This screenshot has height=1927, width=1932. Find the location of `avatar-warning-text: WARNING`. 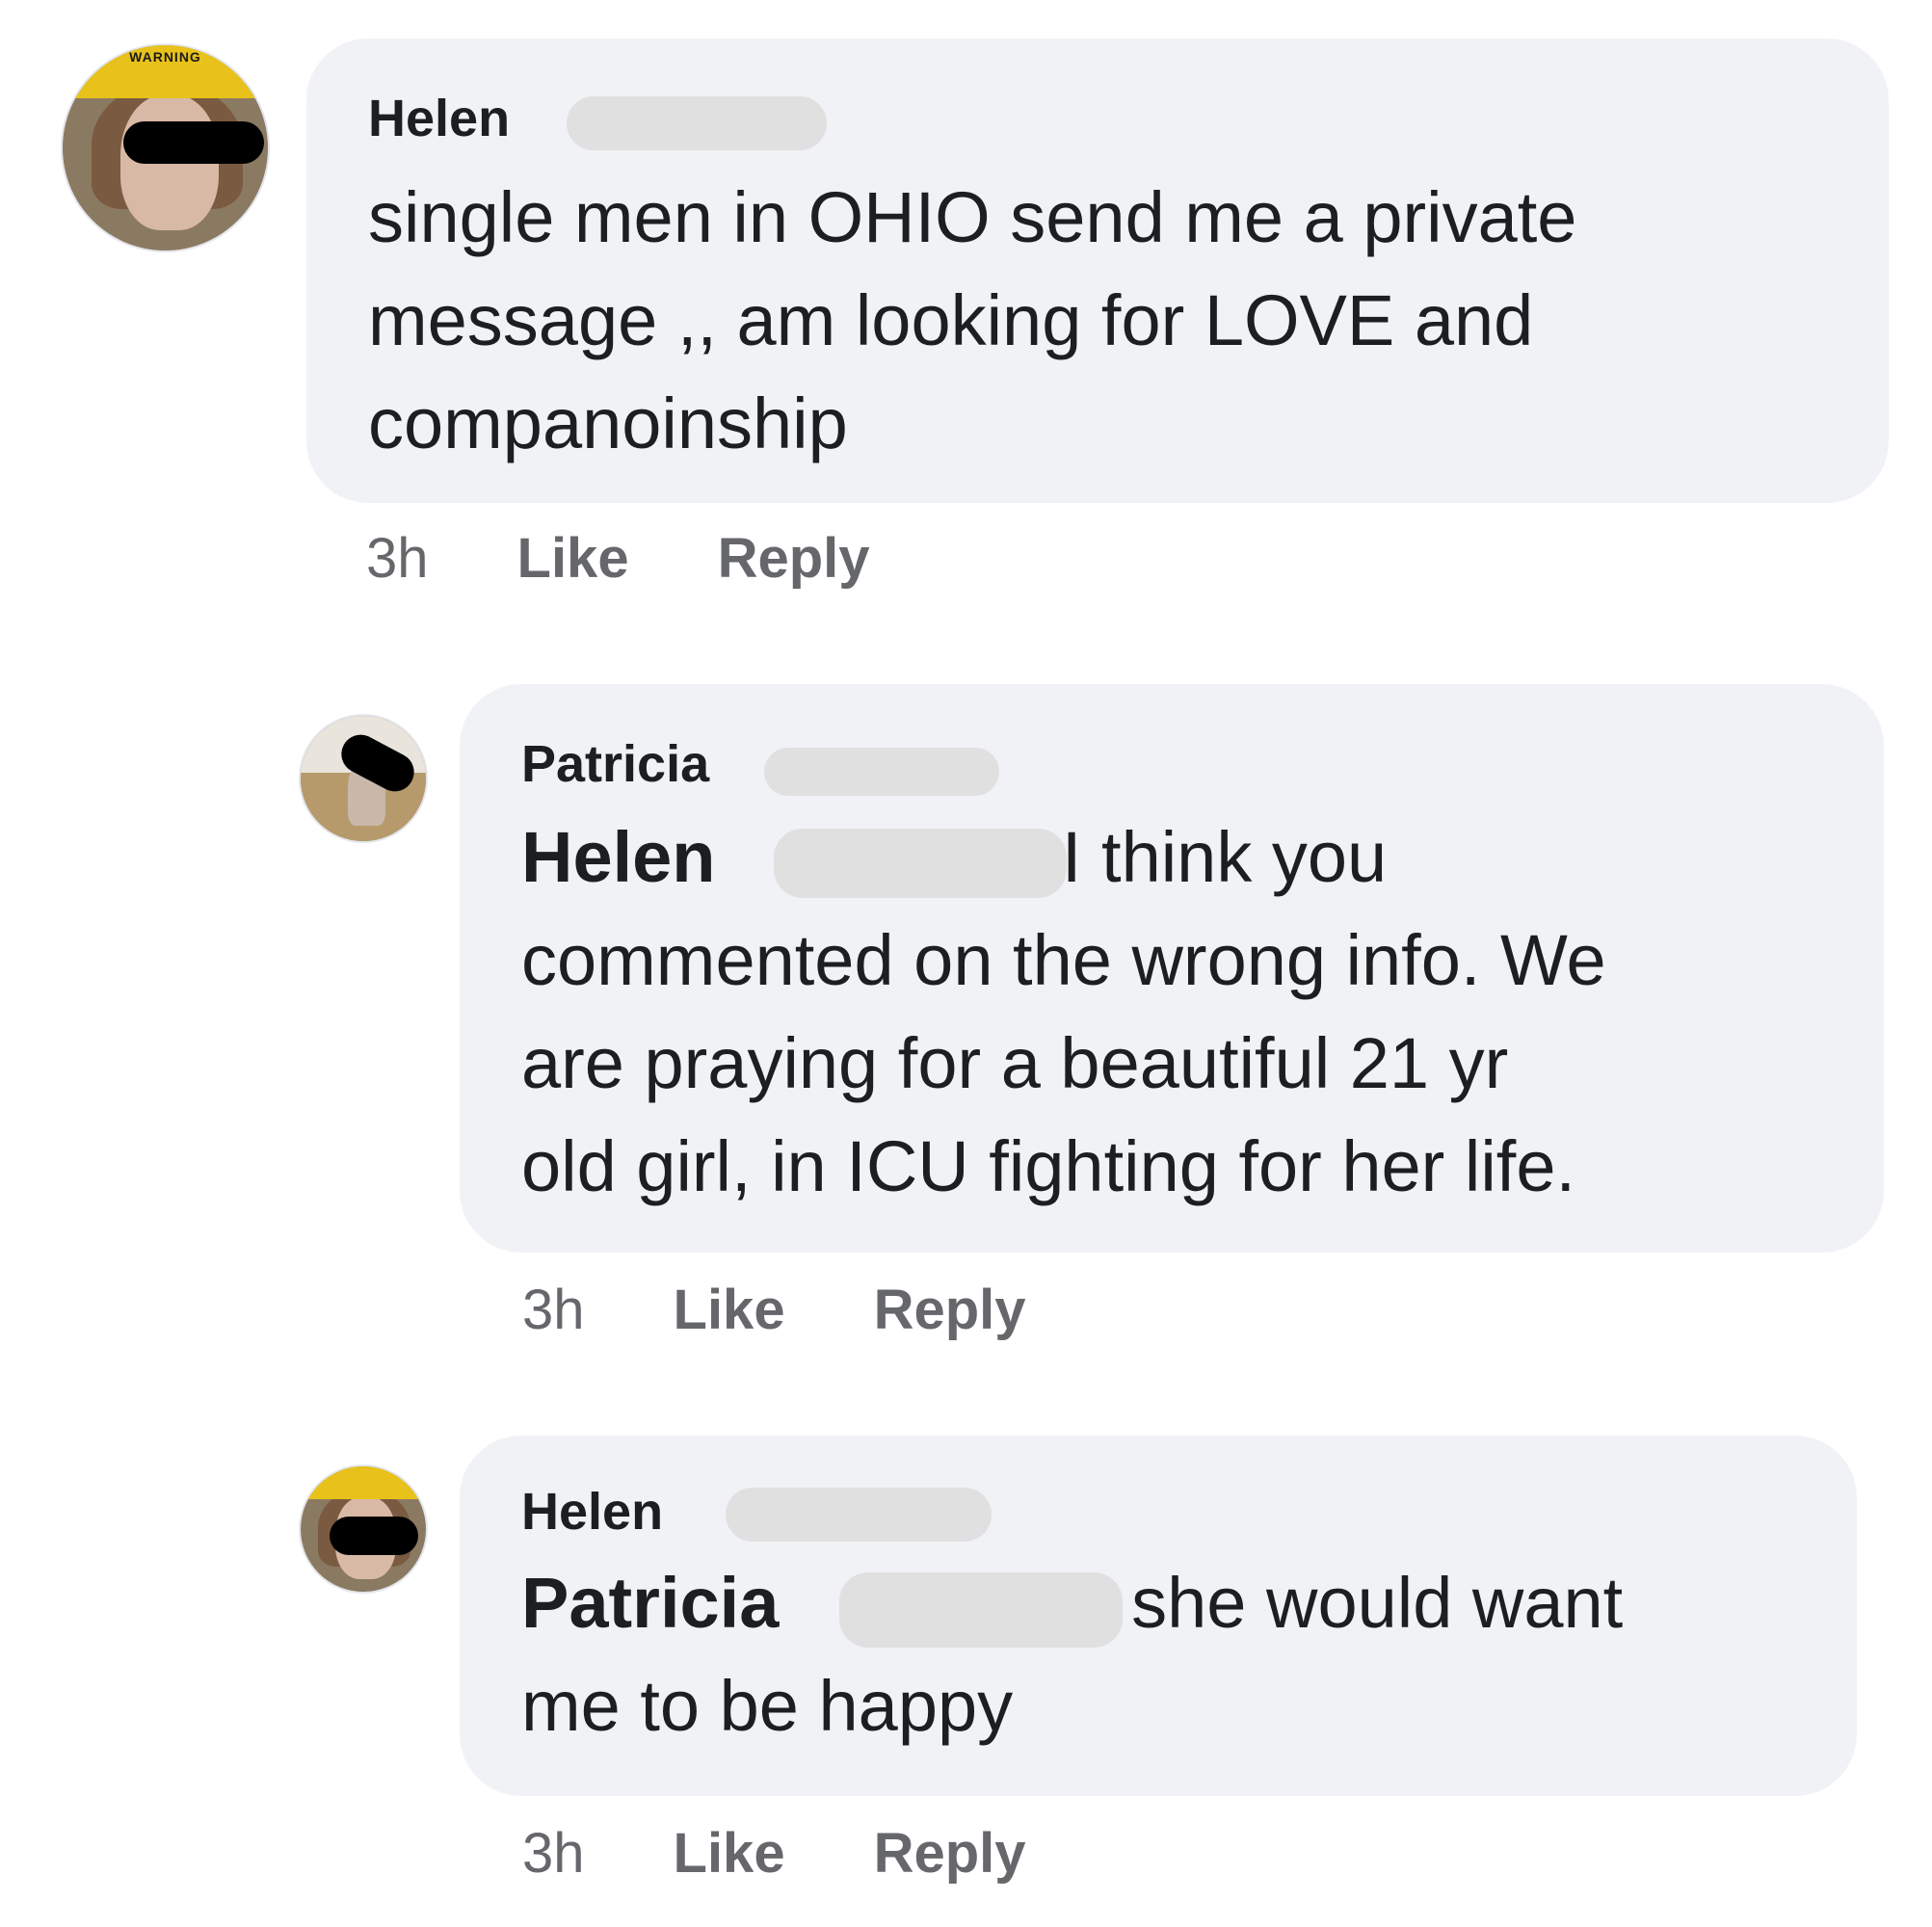

avatar-warning-text: WARNING is located at coordinates (165, 57).